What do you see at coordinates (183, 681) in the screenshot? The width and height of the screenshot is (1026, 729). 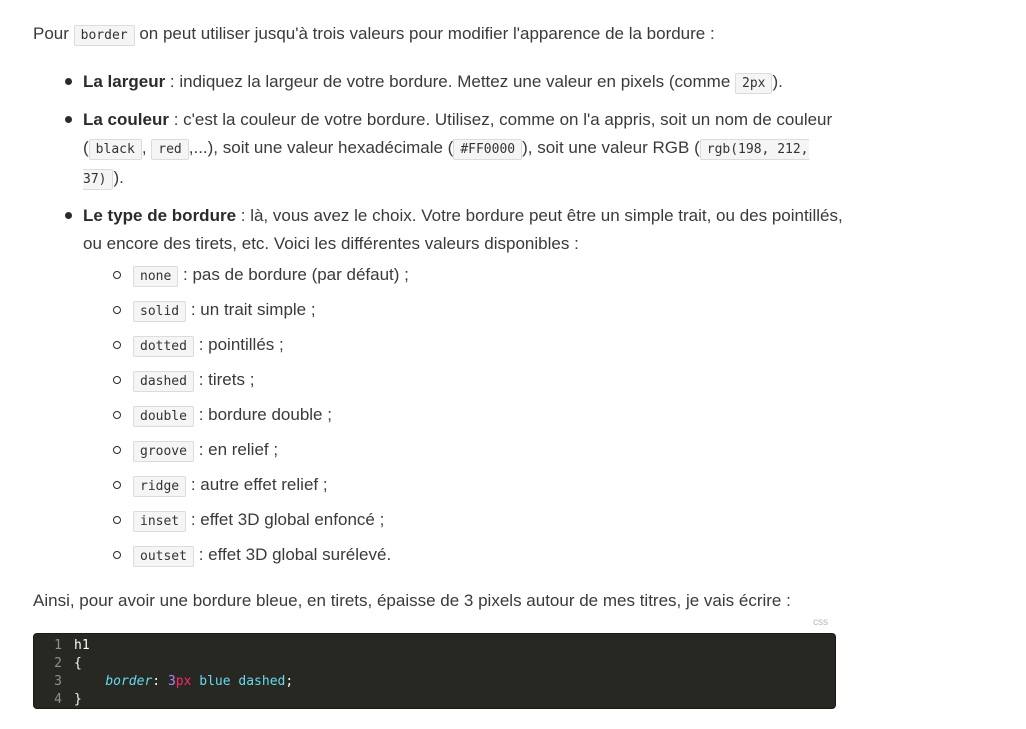 I see `code-unit: px` at bounding box center [183, 681].